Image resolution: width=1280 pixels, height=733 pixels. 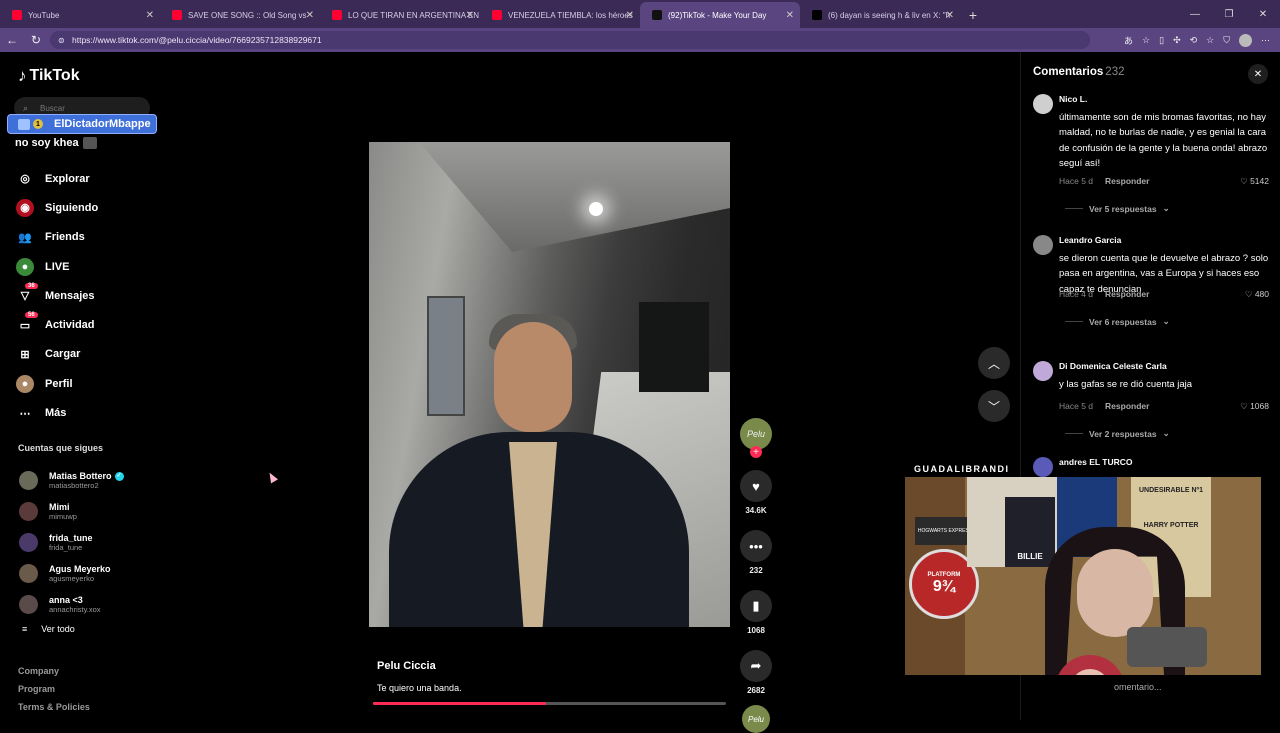 What do you see at coordinates (54, 693) in the screenshot?
I see `footer-link: Program` at bounding box center [54, 693].